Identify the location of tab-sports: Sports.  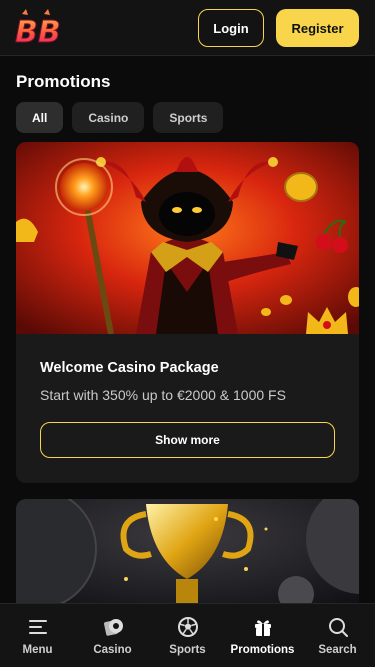
(188, 117).